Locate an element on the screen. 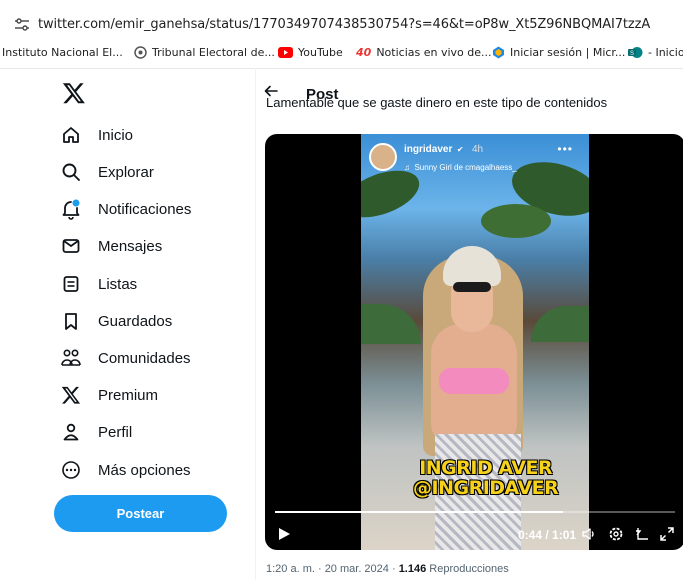 This screenshot has width=683, height=580. sidebar-item-label: Perfil is located at coordinates (115, 432).